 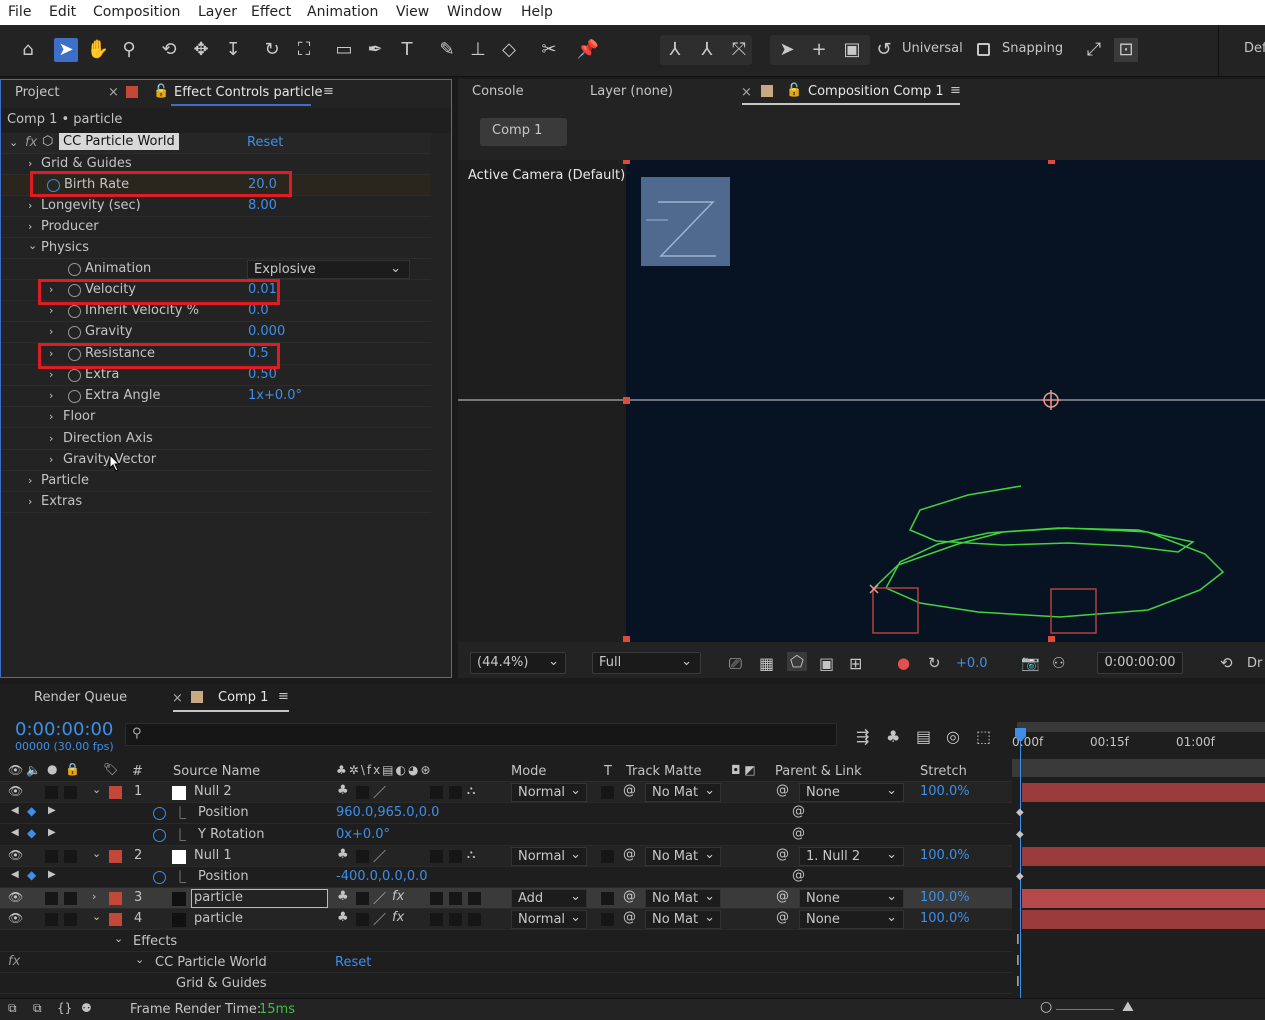 What do you see at coordinates (216, 502) in the screenshot?
I see `prop-row-extras: › Extras` at bounding box center [216, 502].